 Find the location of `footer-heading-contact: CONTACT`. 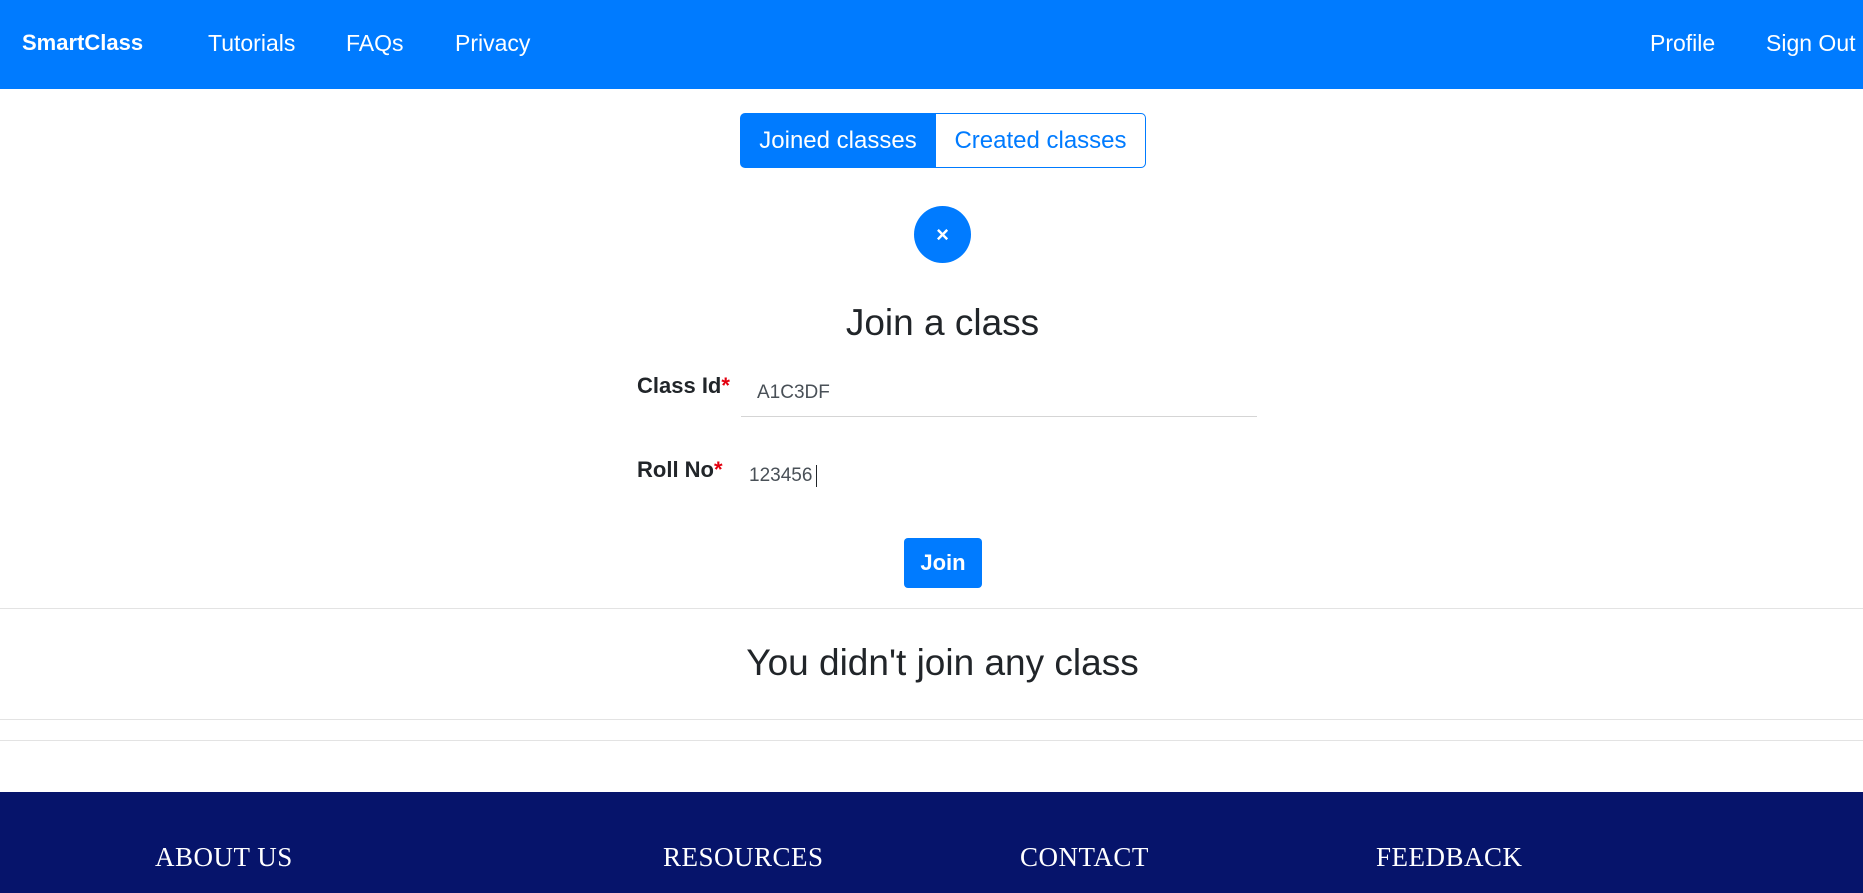

footer-heading-contact: CONTACT is located at coordinates (1084, 857).